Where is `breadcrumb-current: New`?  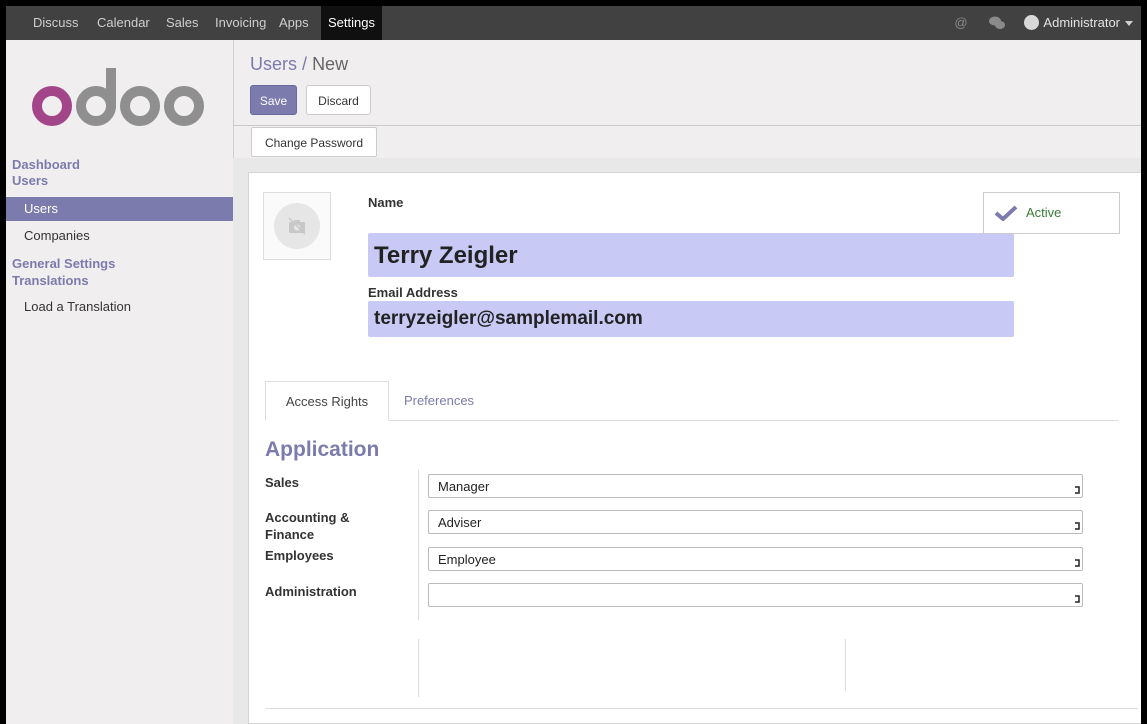 breadcrumb-current: New is located at coordinates (330, 64).